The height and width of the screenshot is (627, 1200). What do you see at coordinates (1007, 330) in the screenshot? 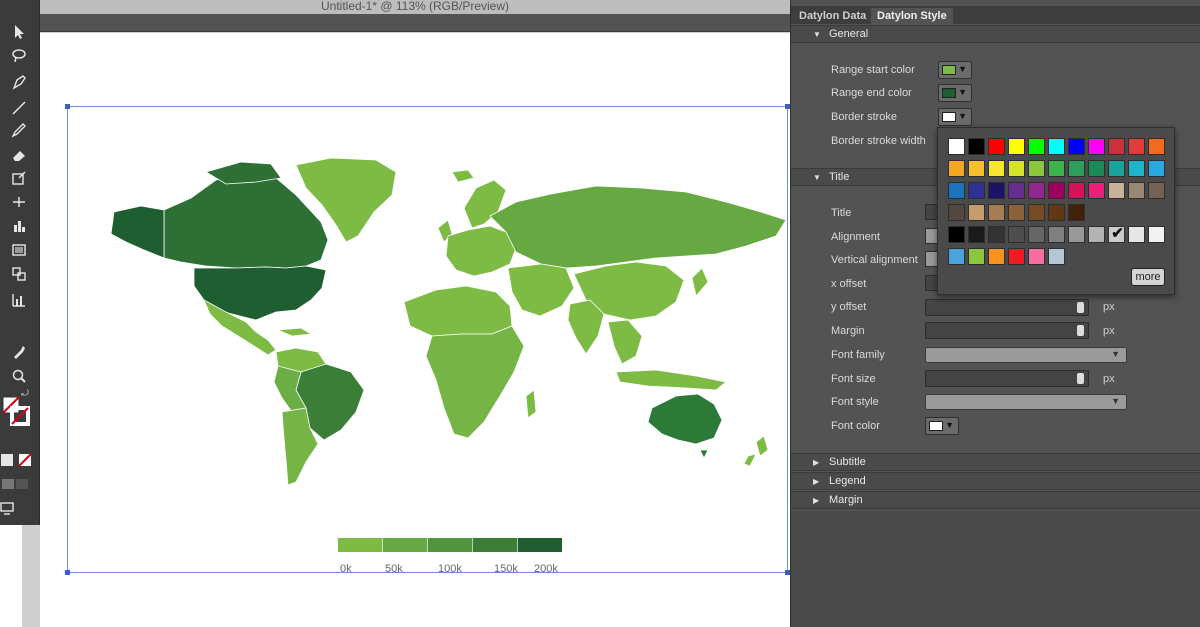
I see `margin-input` at bounding box center [1007, 330].